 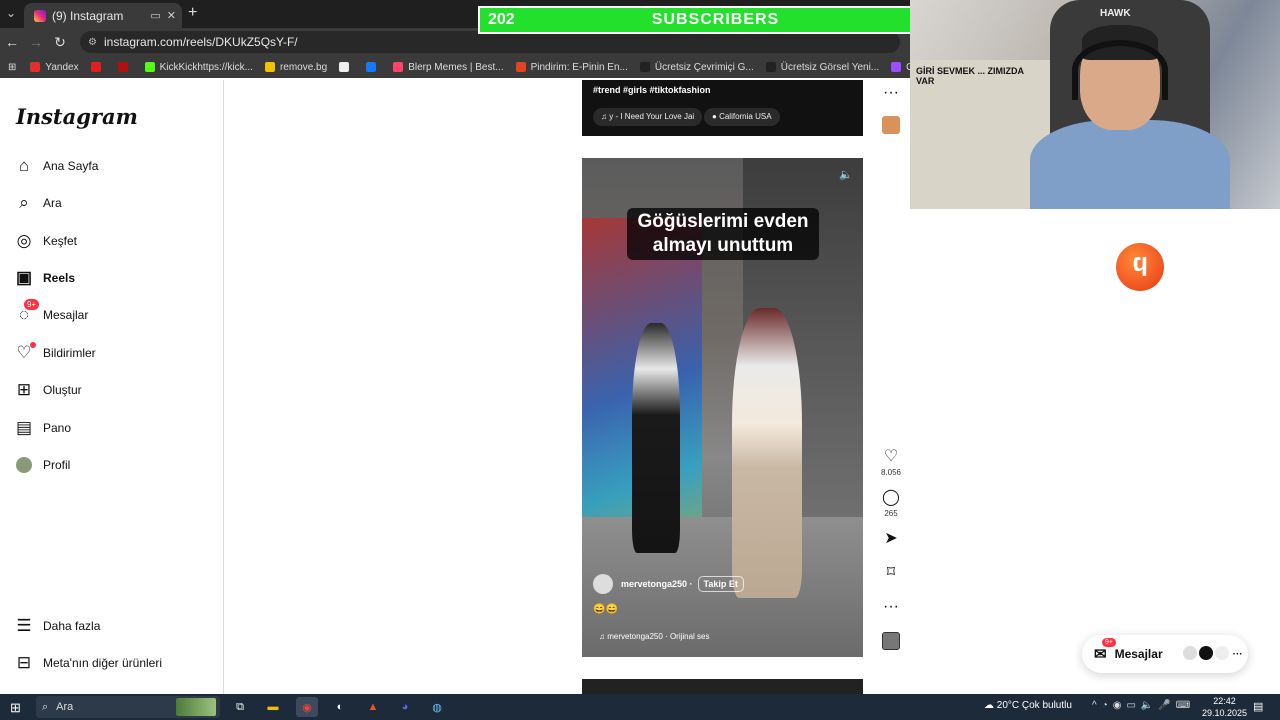 What do you see at coordinates (722, 686) in the screenshot?
I see `next-reel` at bounding box center [722, 686].